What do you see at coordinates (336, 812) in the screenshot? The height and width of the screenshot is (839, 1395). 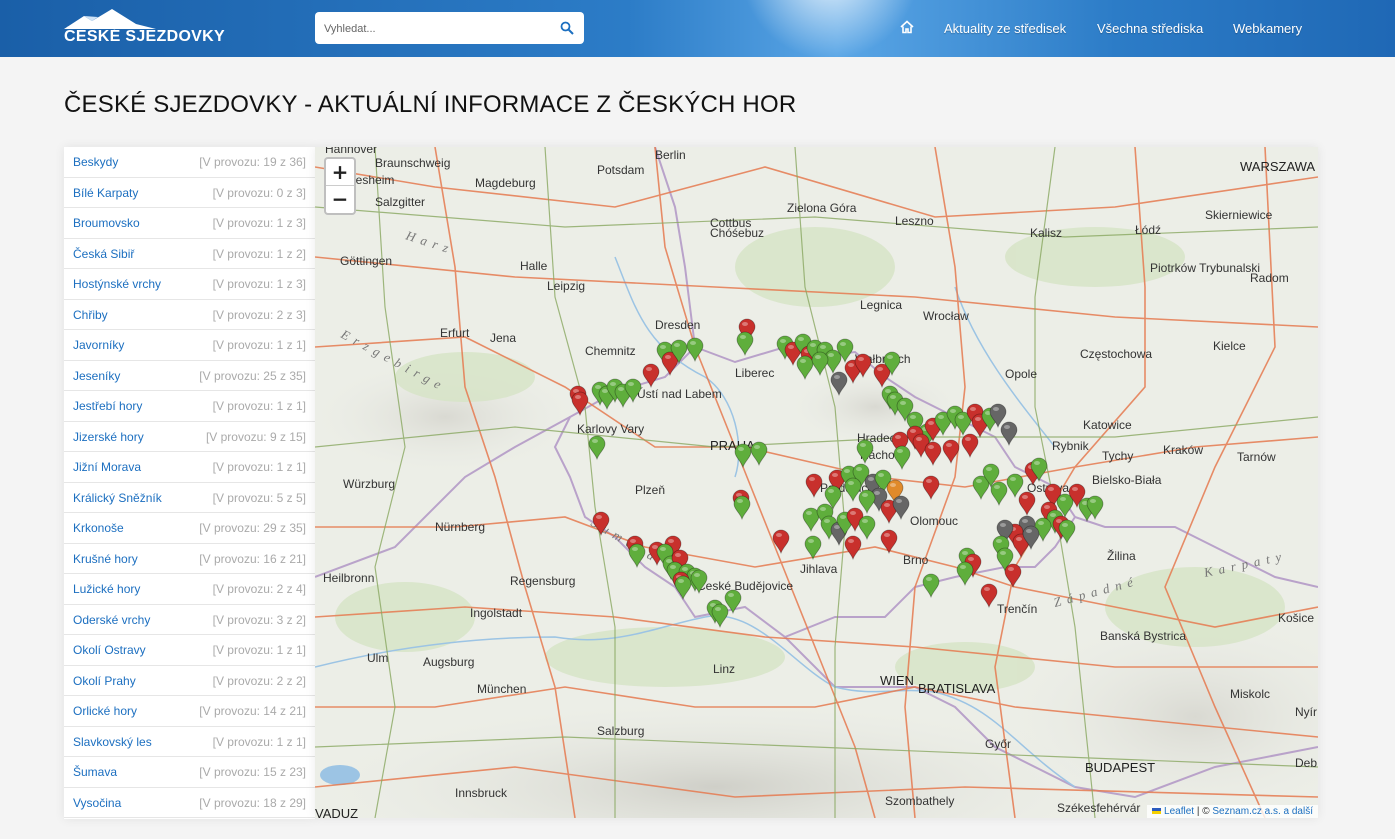 I see `map-city-label: VADUZ` at bounding box center [336, 812].